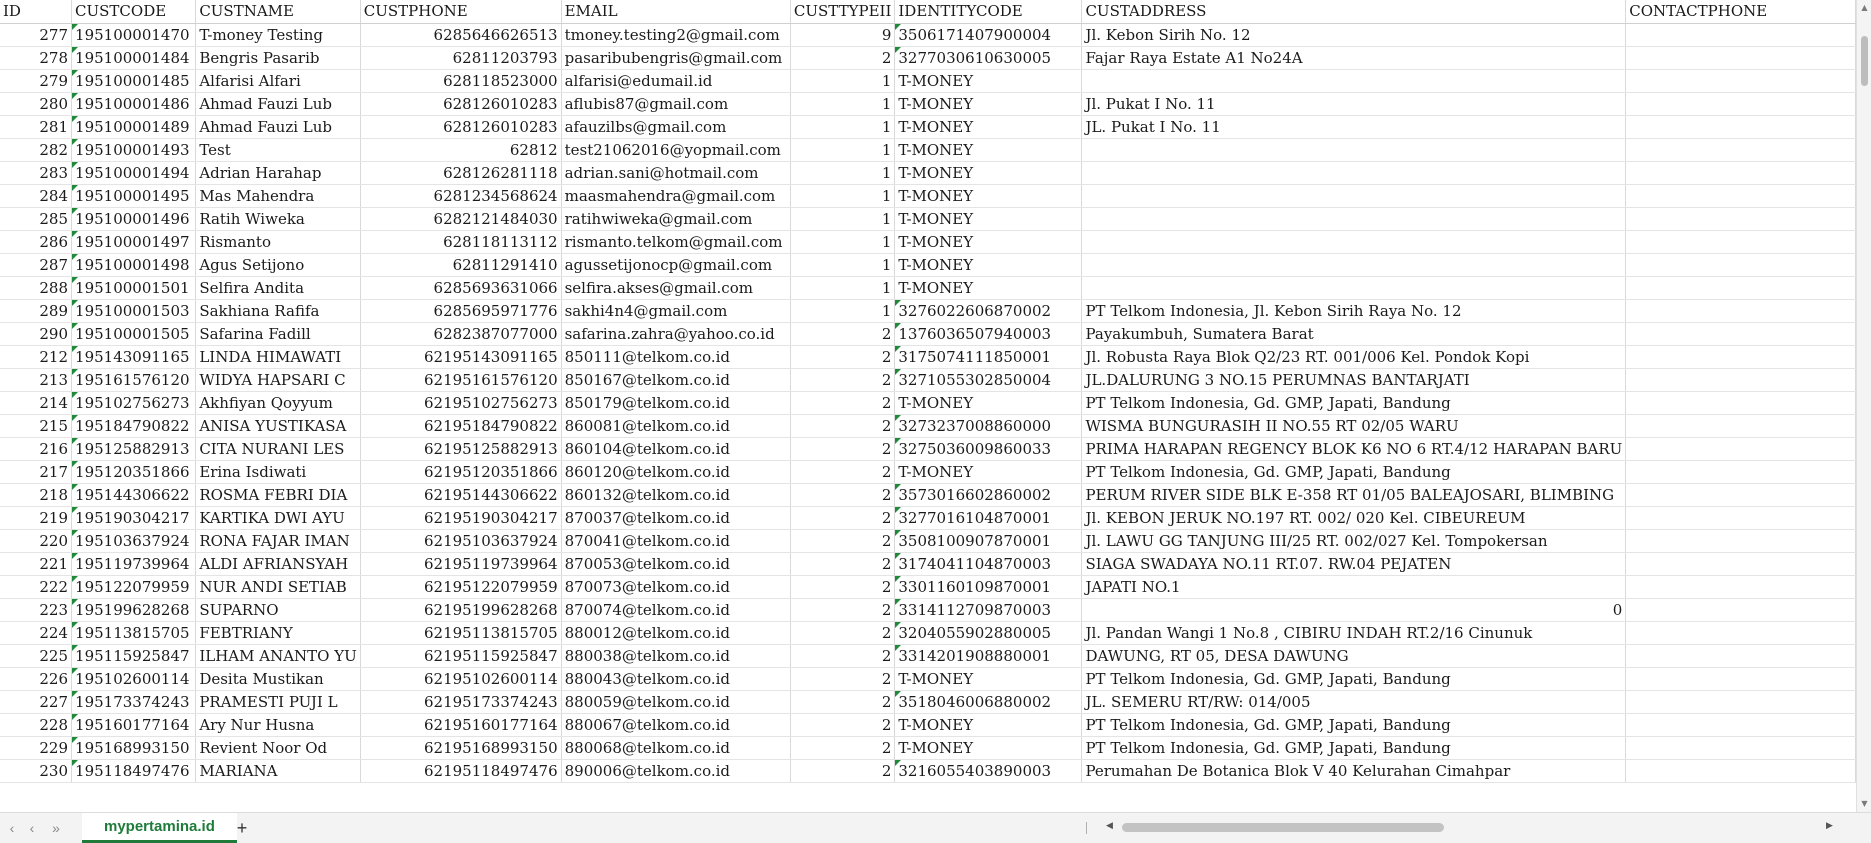 Image resolution: width=1871 pixels, height=843 pixels. I want to click on table-cell: 284, so click(36, 196).